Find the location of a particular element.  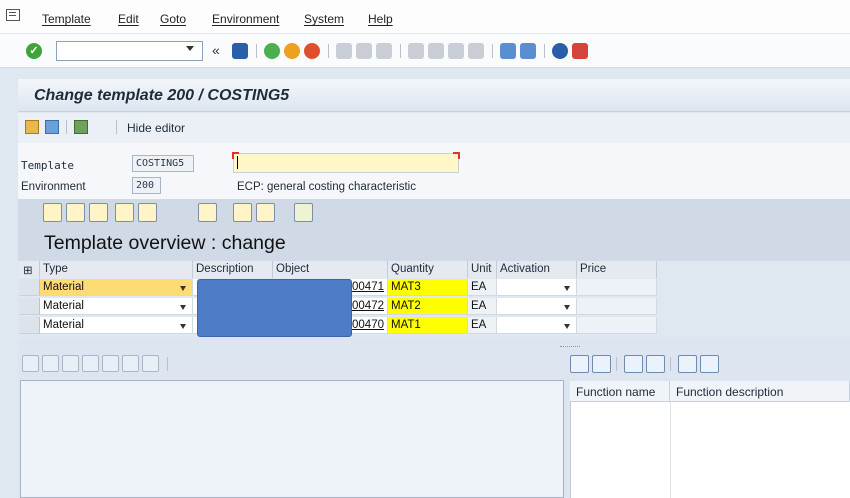

col-description: Description is located at coordinates (233, 269).